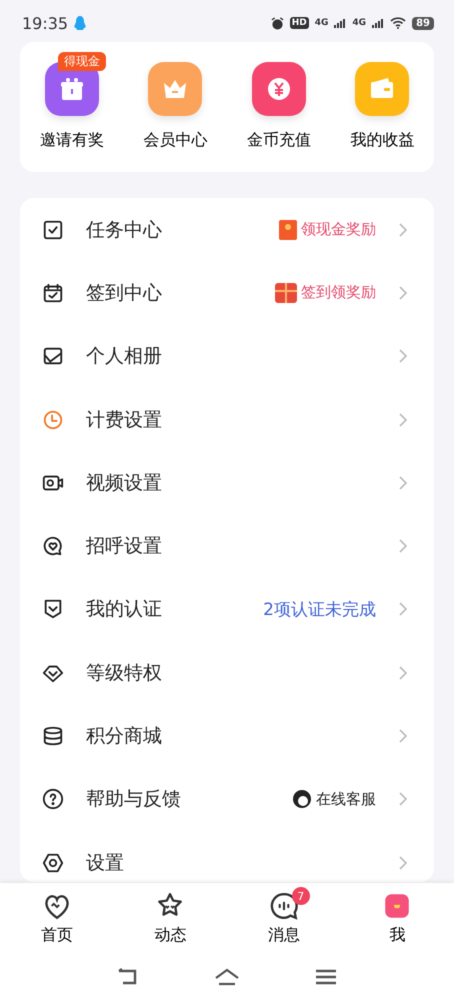 Image resolution: width=454 pixels, height=1000 pixels. What do you see at coordinates (227, 799) in the screenshot?
I see `menu-item: 帮助与反馈 在线客服` at bounding box center [227, 799].